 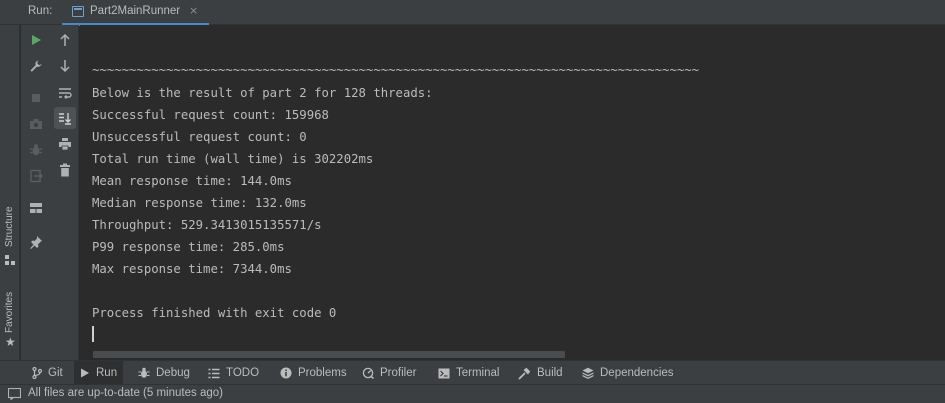 I want to click on console-line: Mean response time: 144.0ms, so click(x=192, y=181).